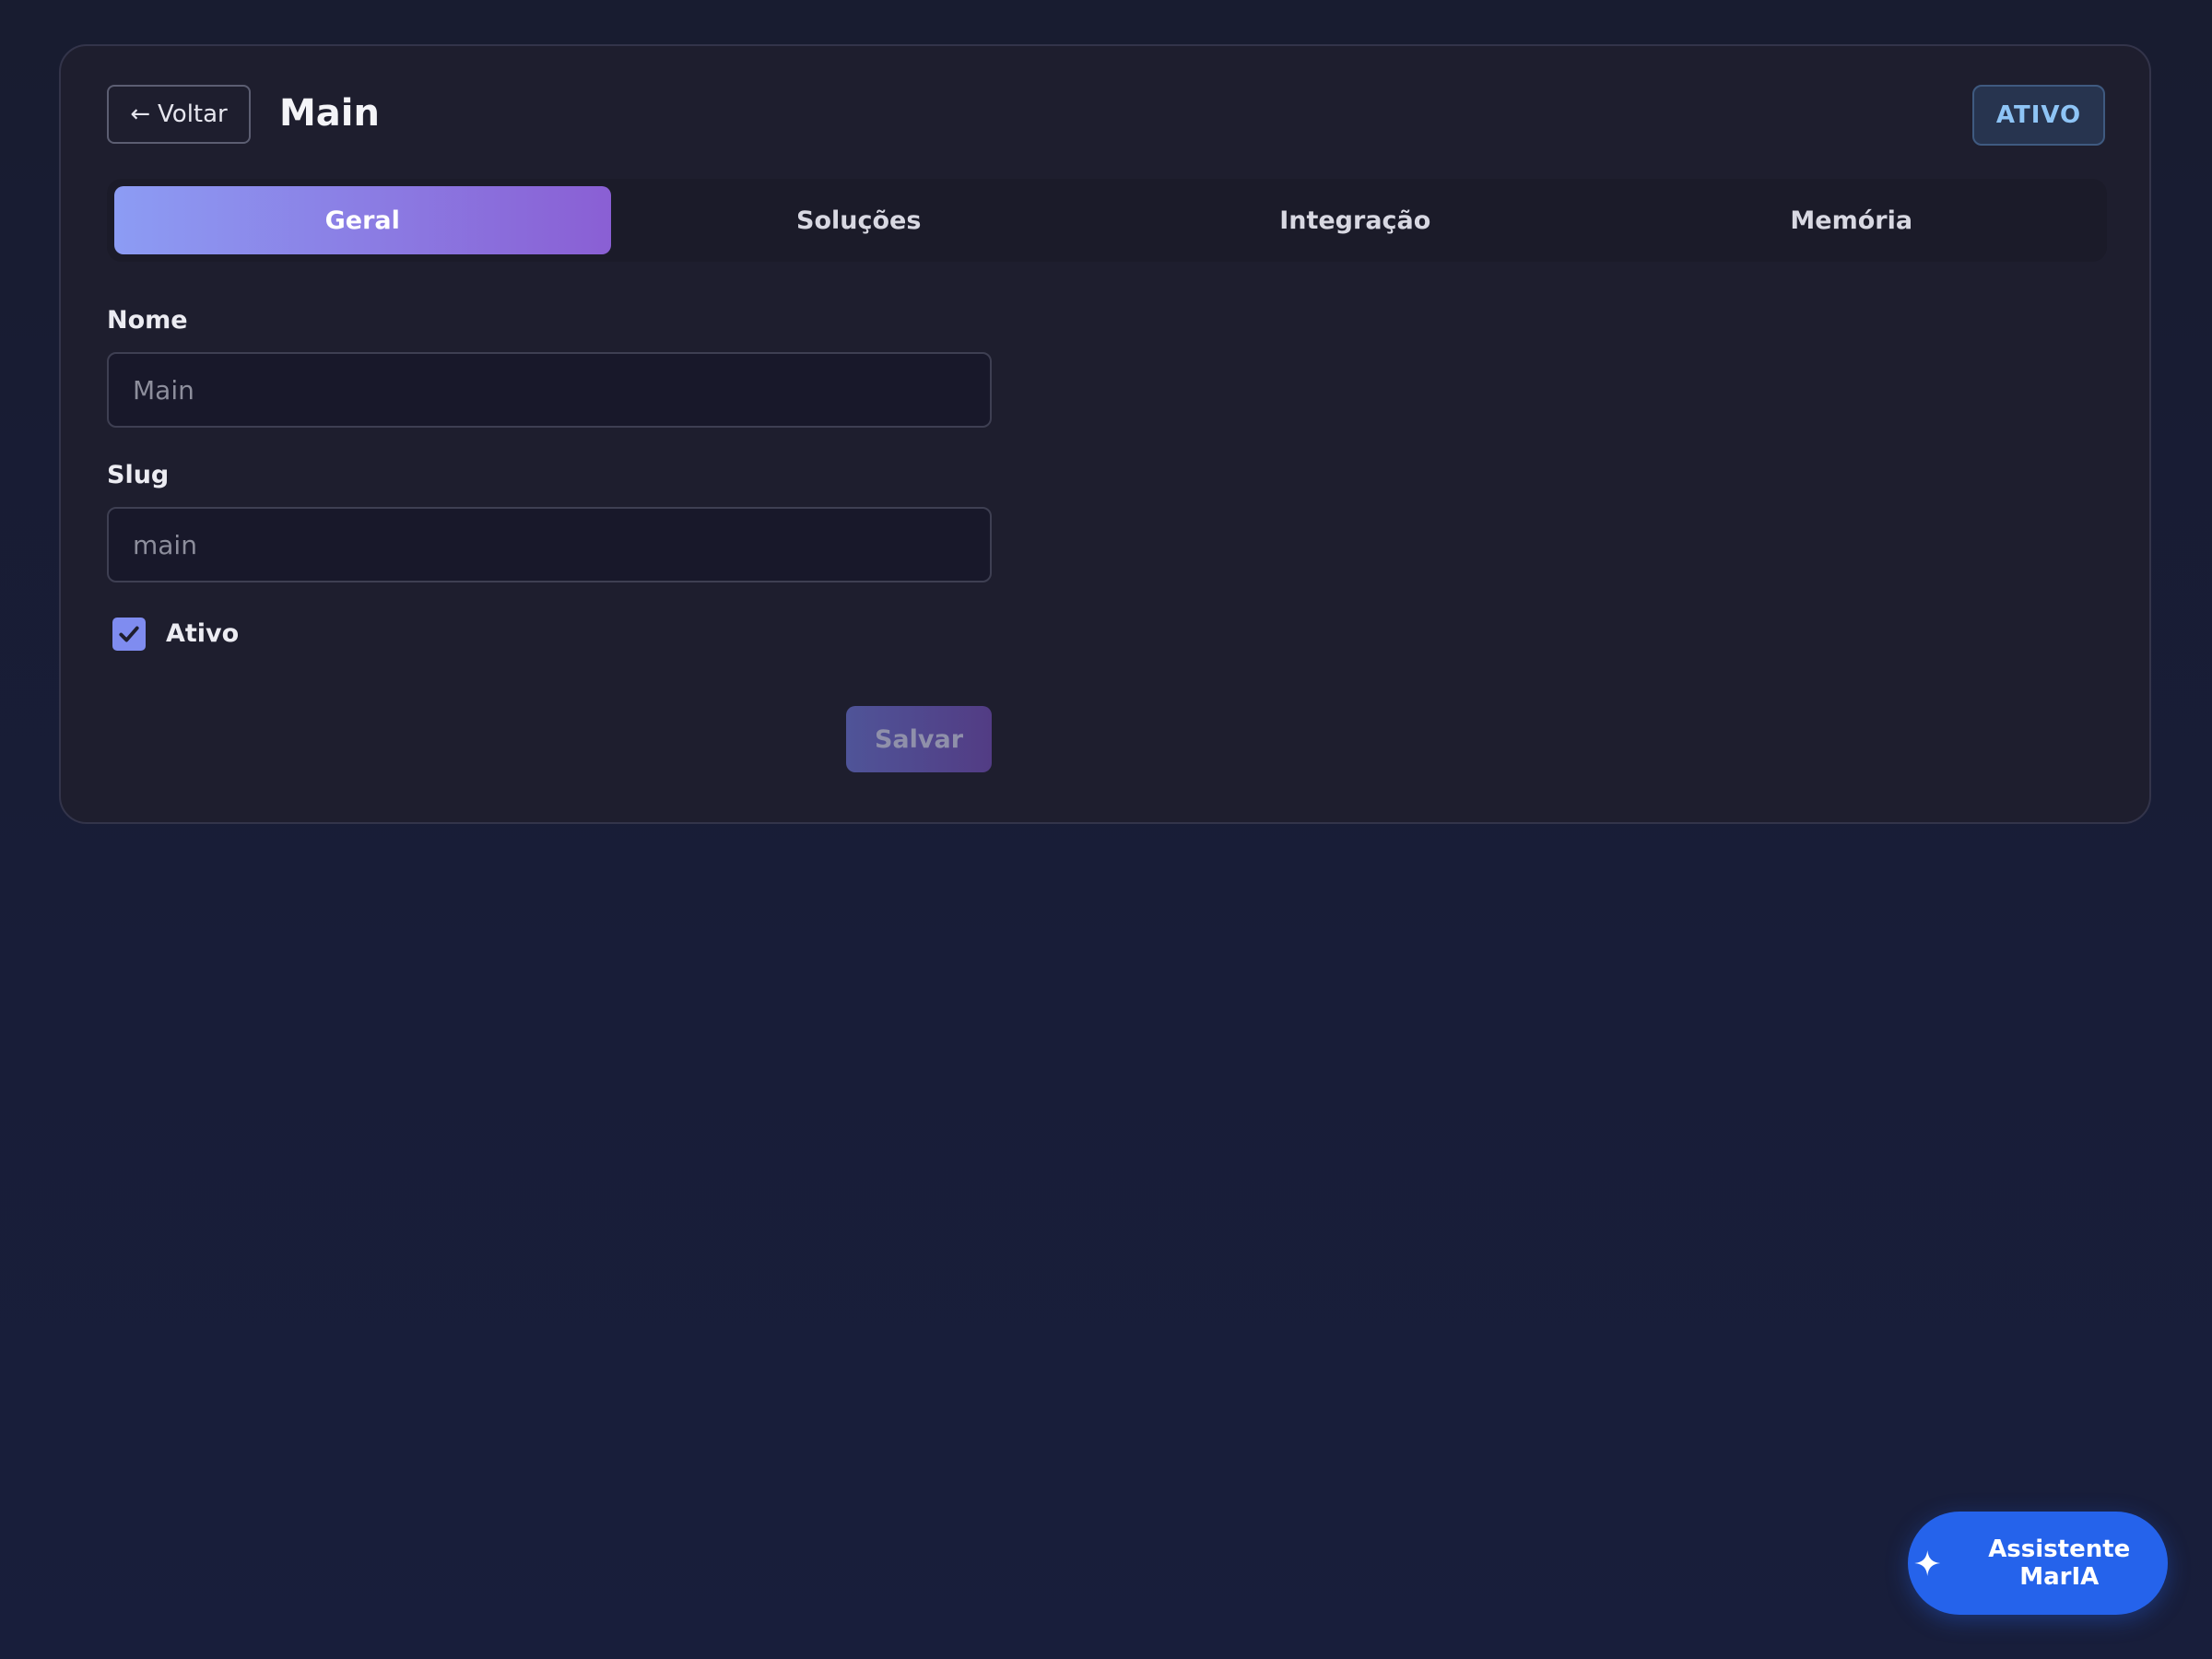 Image resolution: width=2212 pixels, height=1659 pixels. I want to click on checkmark-icon, so click(129, 634).